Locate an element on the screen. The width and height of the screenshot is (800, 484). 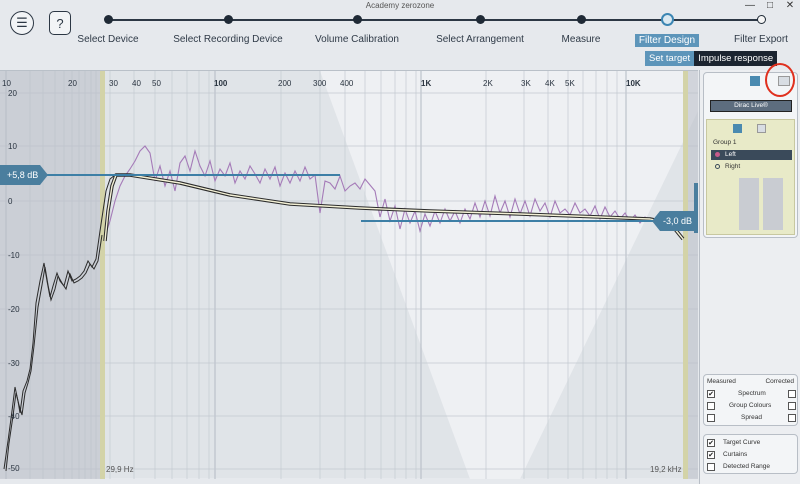
window-titlebar: Academy zerozone is located at coordinates (400, 6).